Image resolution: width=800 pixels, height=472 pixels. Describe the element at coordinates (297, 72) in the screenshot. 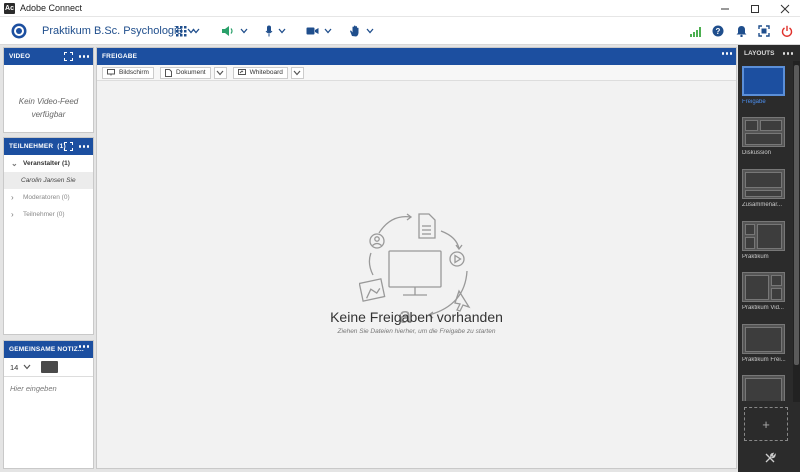

I see `share-whiteboard-dropdown` at that location.